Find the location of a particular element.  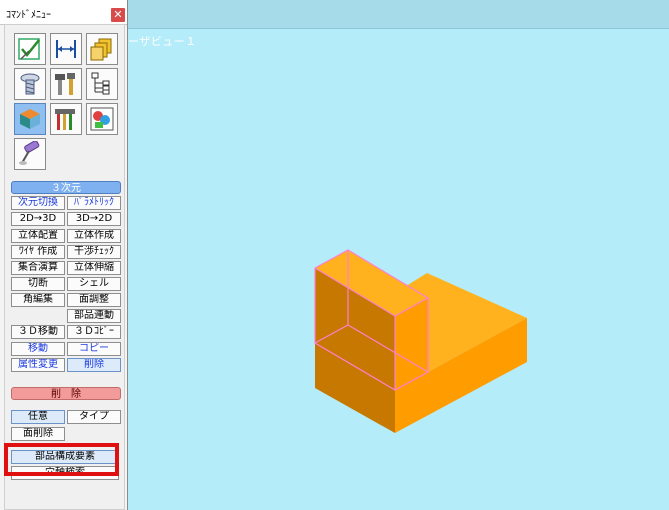

solid-cube-icon is located at coordinates (30, 119).